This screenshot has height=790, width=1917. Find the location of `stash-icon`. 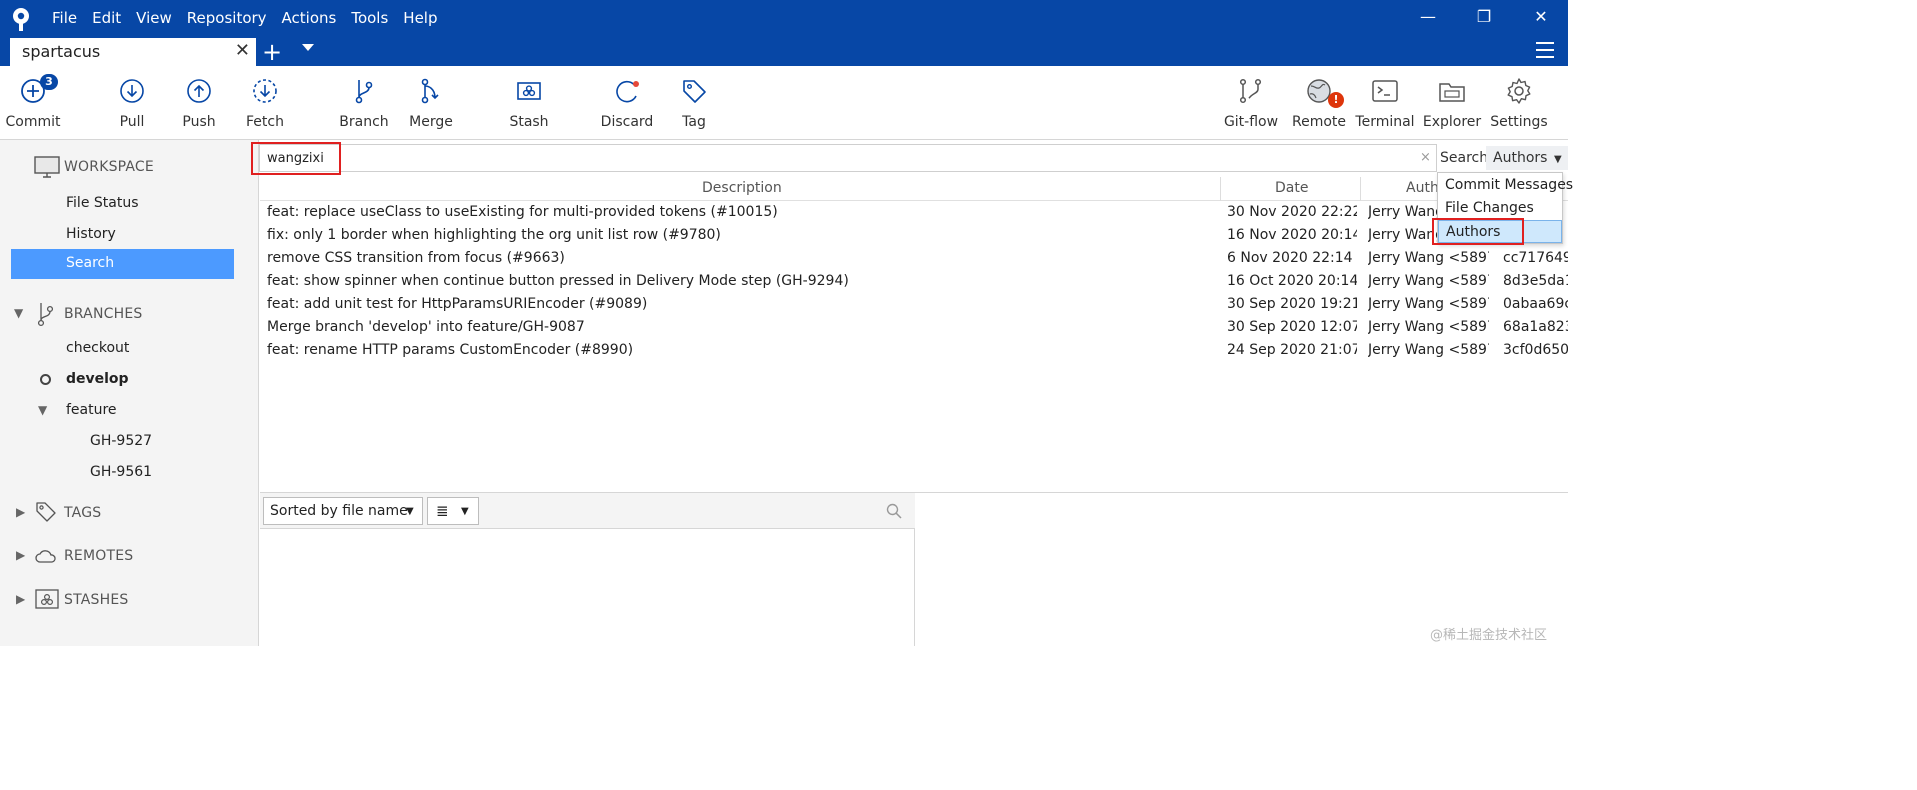

stash-icon is located at coordinates (47, 599).